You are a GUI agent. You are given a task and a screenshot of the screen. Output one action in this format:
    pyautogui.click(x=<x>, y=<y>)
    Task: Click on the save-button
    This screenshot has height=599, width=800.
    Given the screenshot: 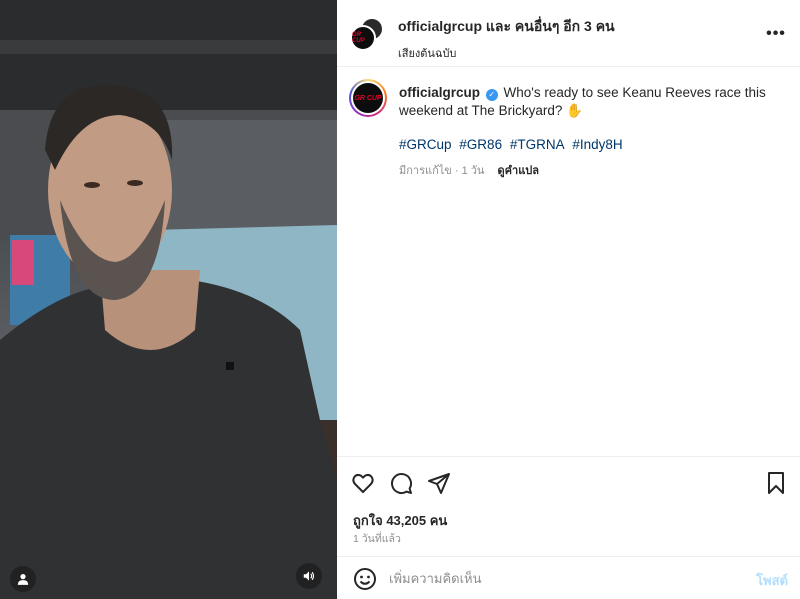 What is the action you would take?
    pyautogui.click(x=776, y=483)
    